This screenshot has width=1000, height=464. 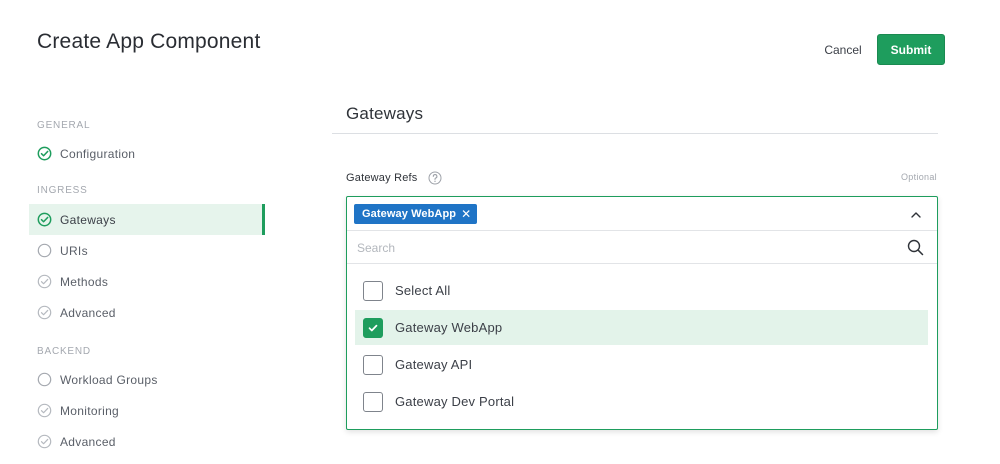 What do you see at coordinates (382, 178) in the screenshot?
I see `field-label: Gateway Refs` at bounding box center [382, 178].